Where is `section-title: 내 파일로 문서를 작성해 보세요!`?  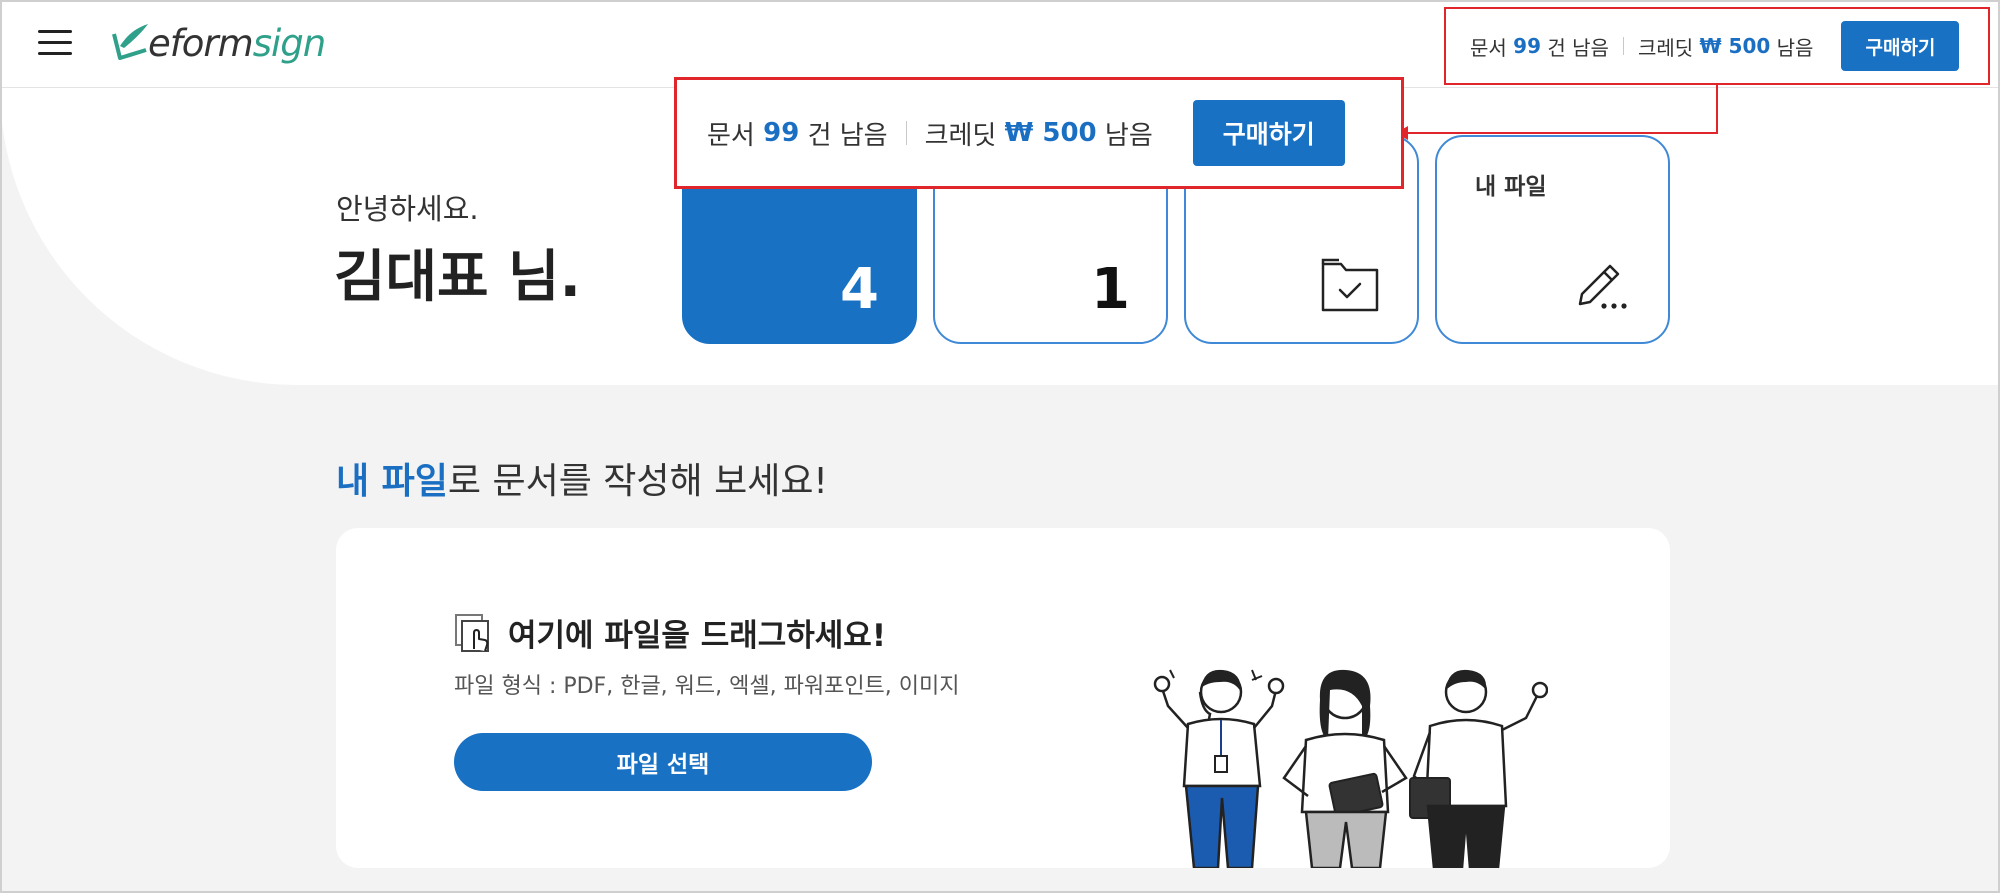
section-title: 내 파일로 문서를 작성해 보세요! is located at coordinates (582, 478).